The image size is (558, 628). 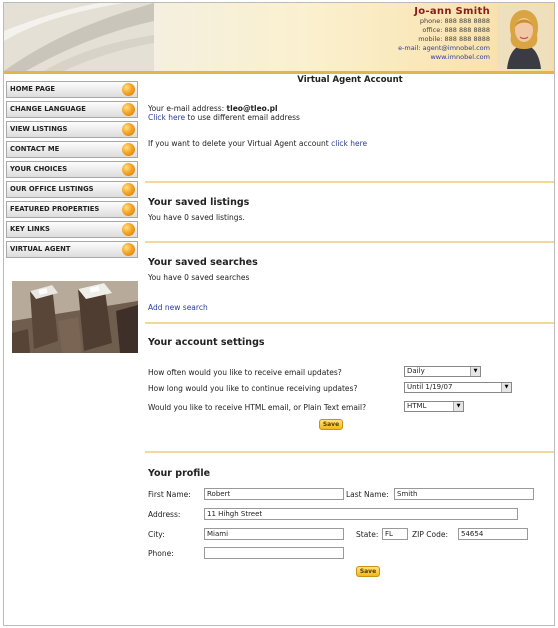 What do you see at coordinates (434, 406) in the screenshot?
I see `format-select: HTML ▼` at bounding box center [434, 406].